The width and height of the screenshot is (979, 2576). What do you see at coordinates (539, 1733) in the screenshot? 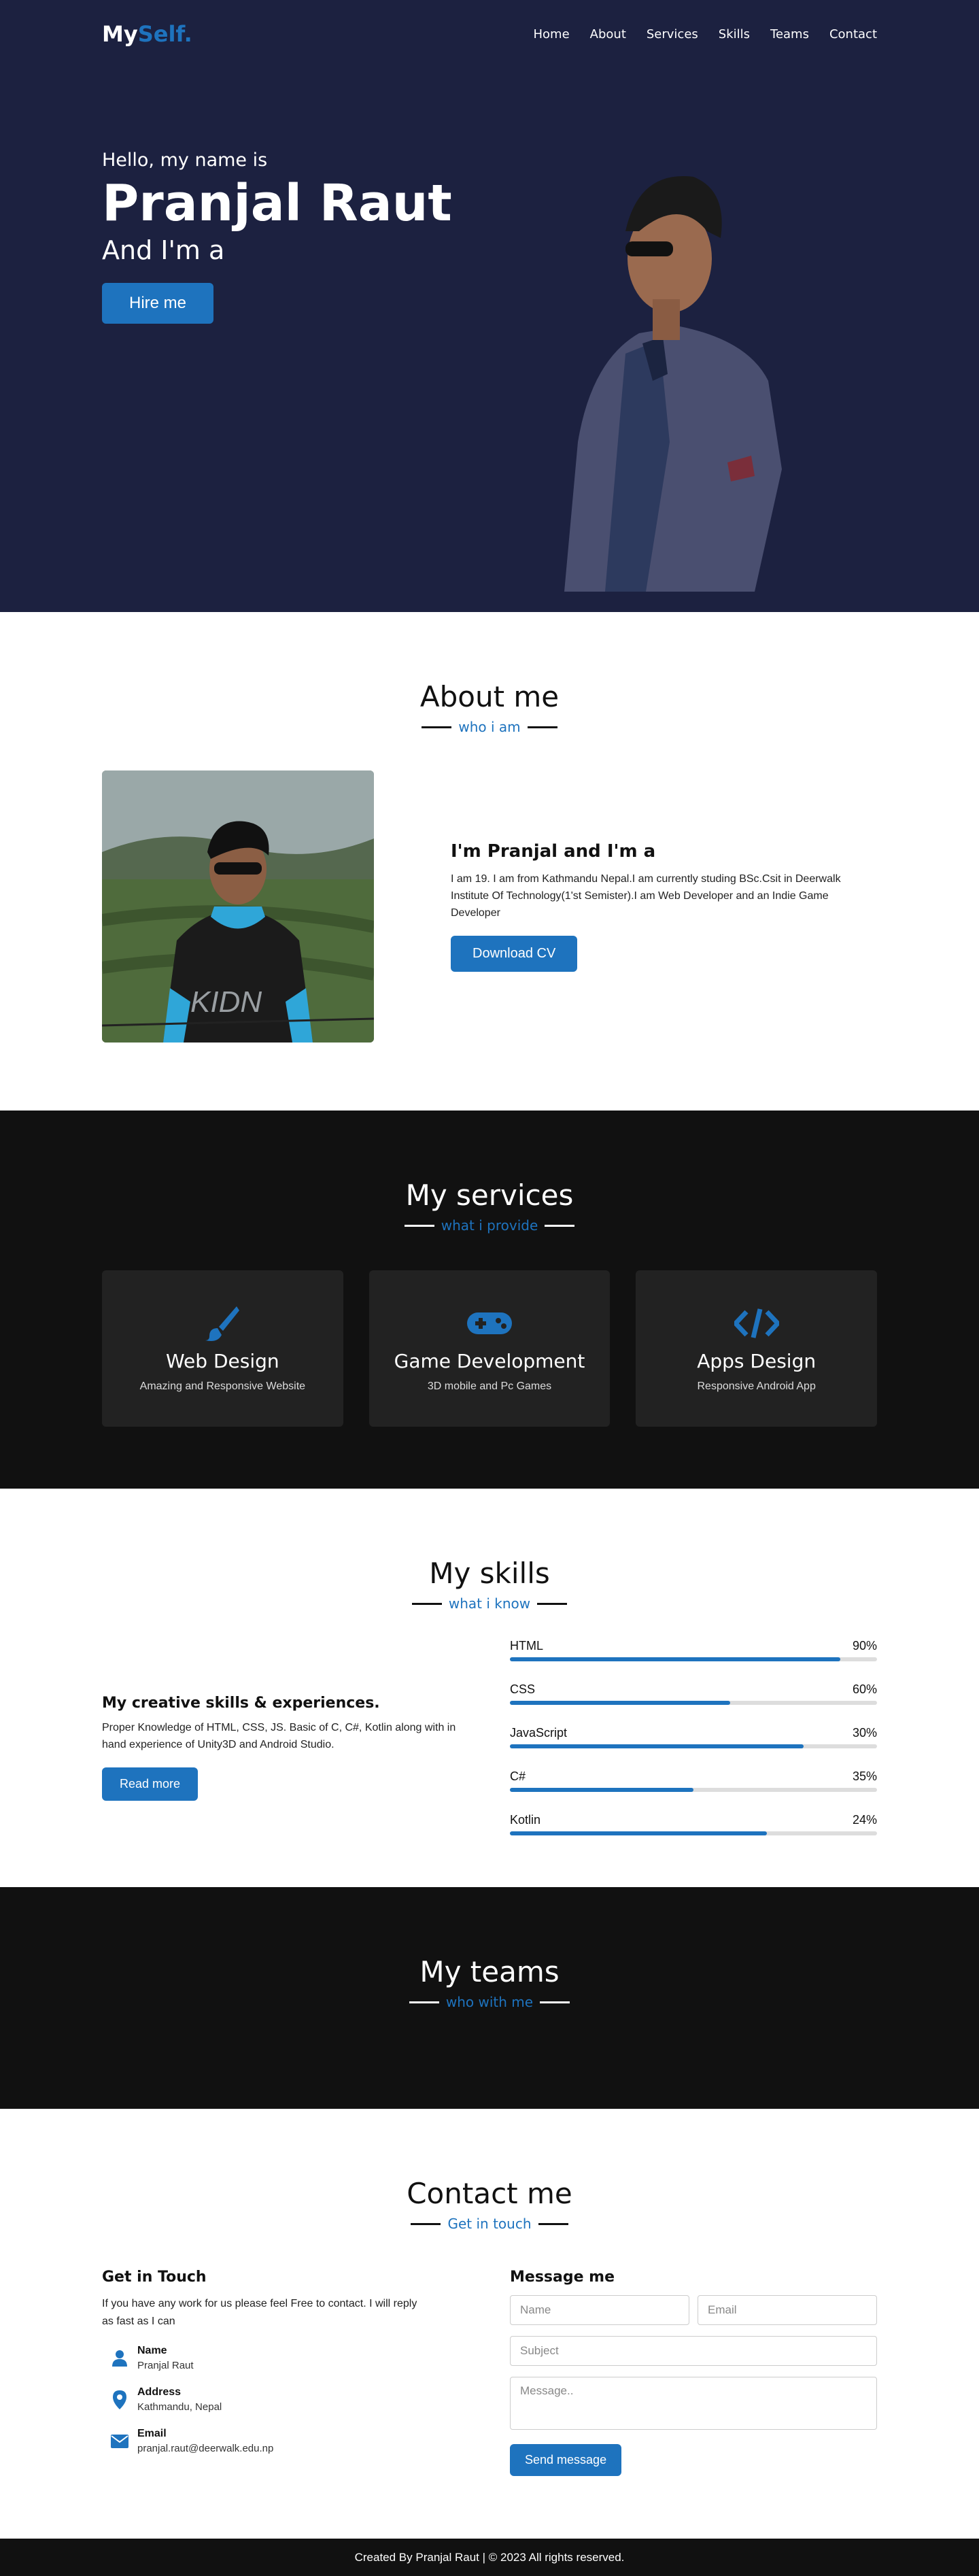
I see `skill-name: JavaScript` at bounding box center [539, 1733].